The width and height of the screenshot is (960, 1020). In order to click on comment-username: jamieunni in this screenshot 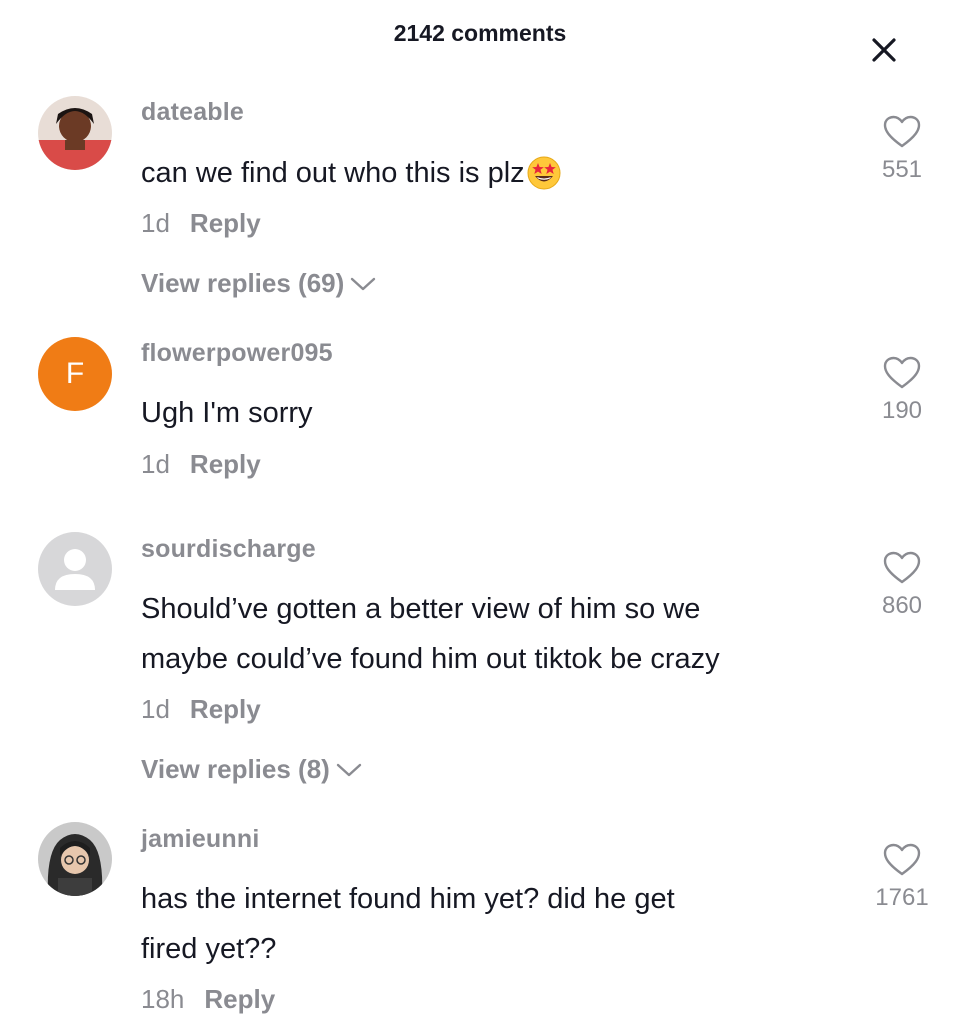, I will do `click(200, 839)`.